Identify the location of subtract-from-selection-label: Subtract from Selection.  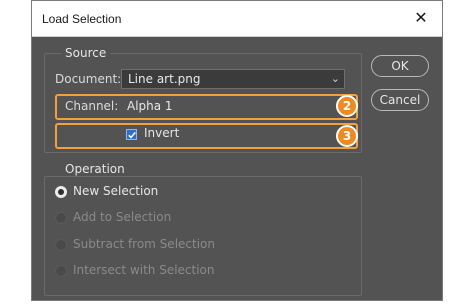
(144, 244).